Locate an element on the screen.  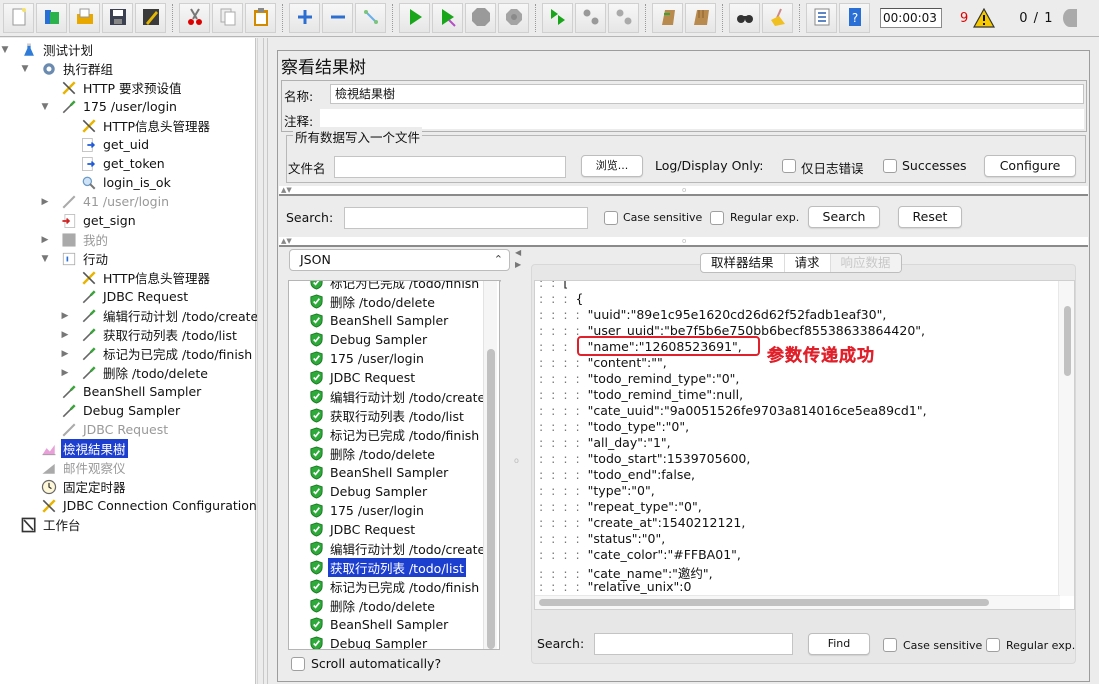
remote-stop-button is located at coordinates (590, 18).